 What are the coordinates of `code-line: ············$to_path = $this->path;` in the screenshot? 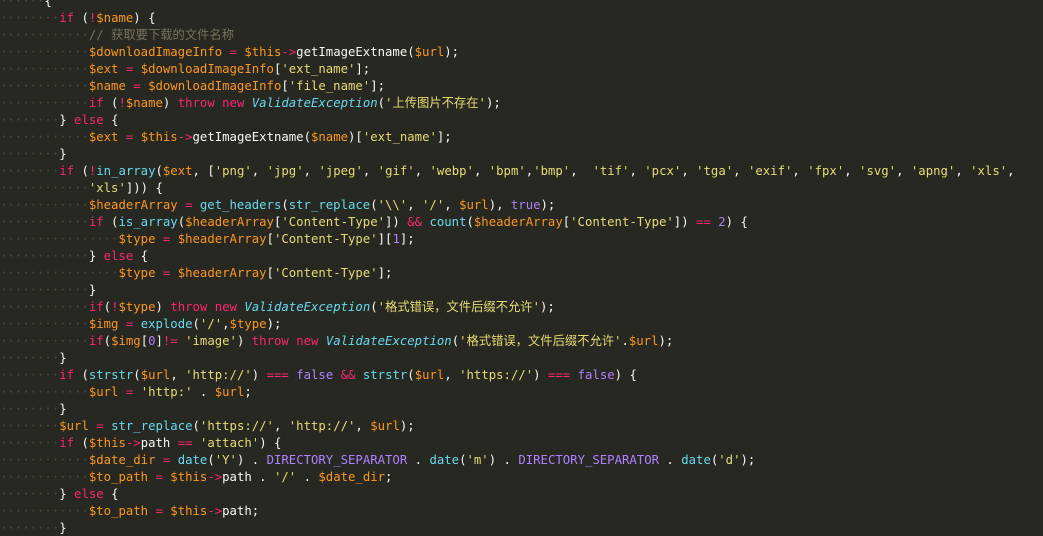 It's located at (129, 511).